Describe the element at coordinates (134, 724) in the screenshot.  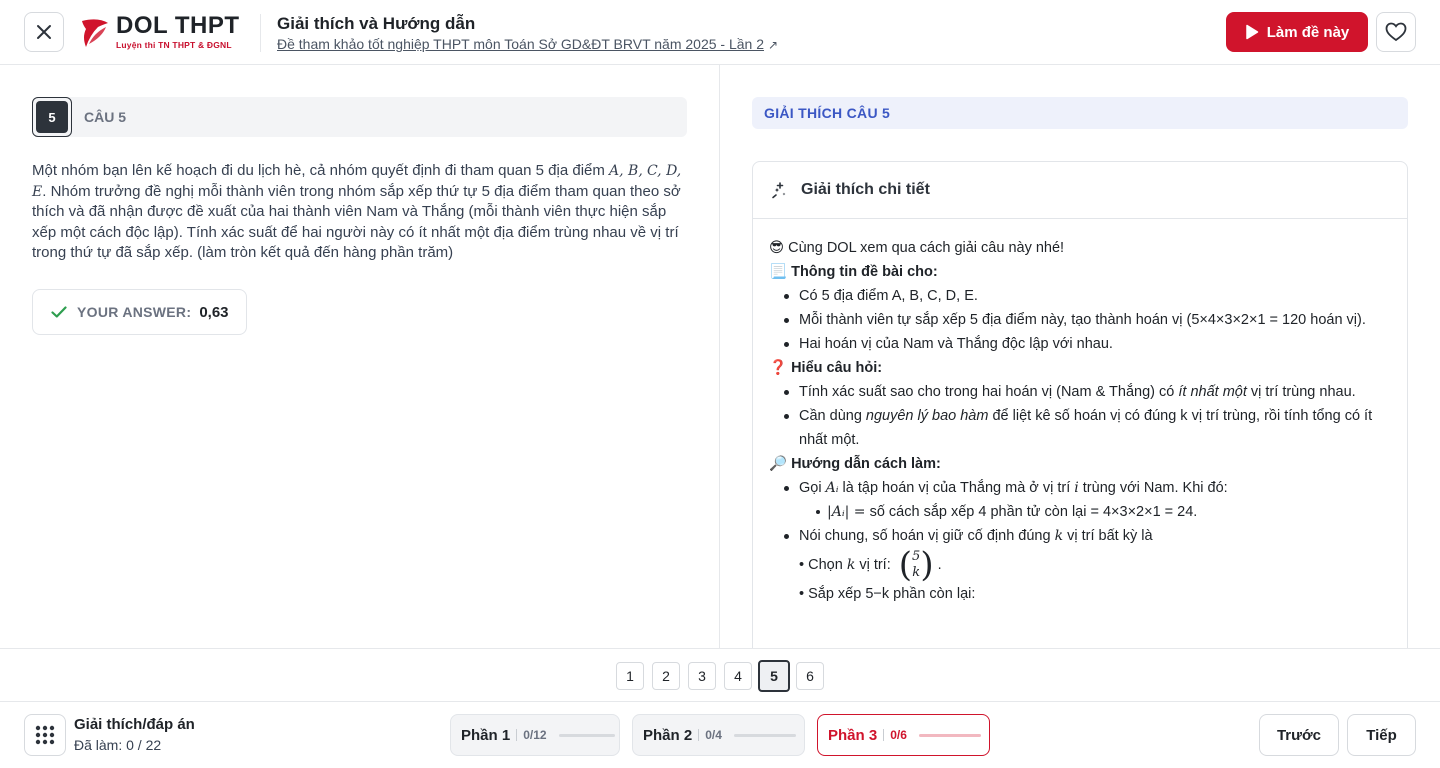
I see `footer-title: Giải thích/đáp án` at that location.